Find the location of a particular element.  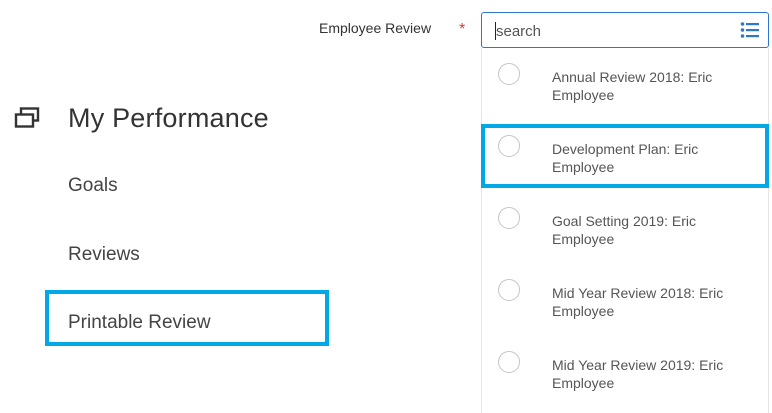

option-label: Mid Year Review 2018: Eric Employee is located at coordinates (638, 302).